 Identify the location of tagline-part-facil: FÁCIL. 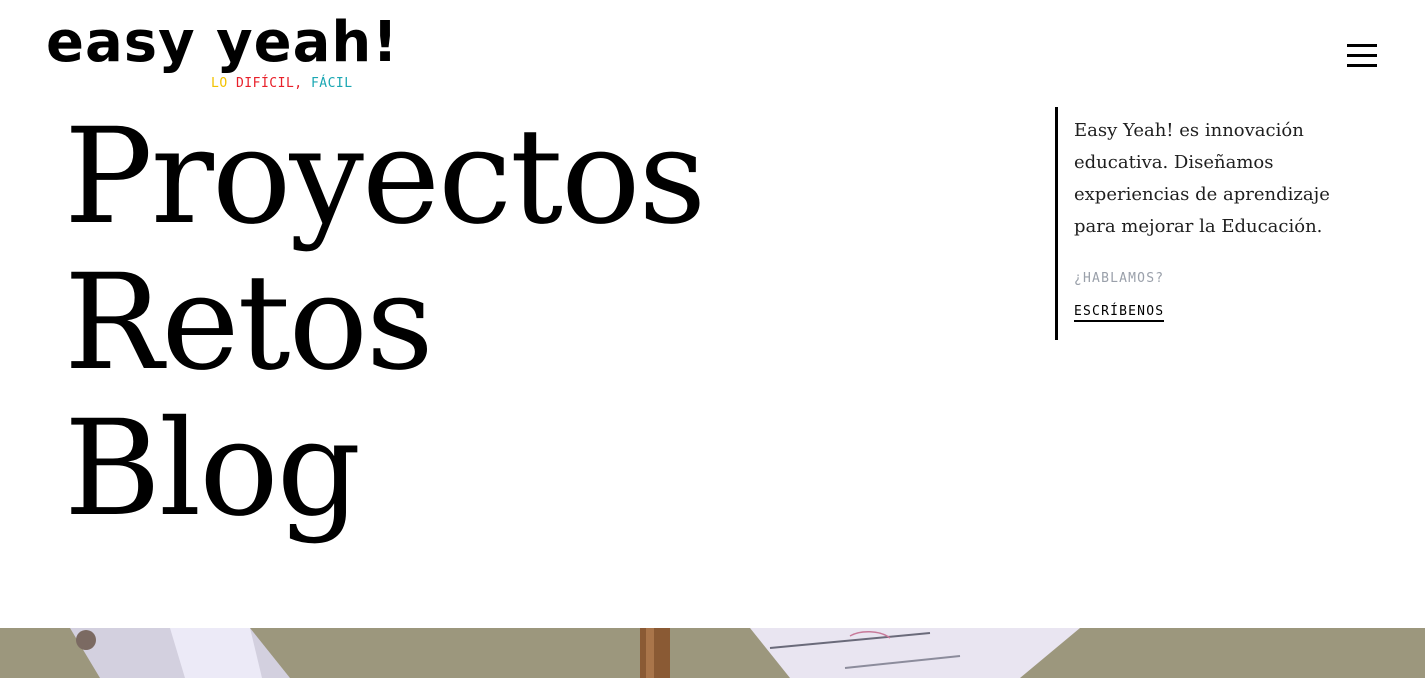
(331, 83).